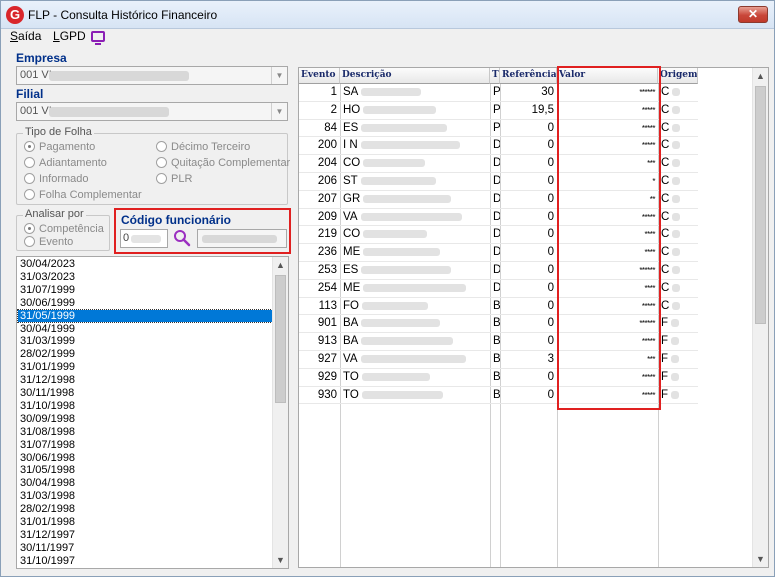 Image resolution: width=775 pixels, height=577 pixels. Describe the element at coordinates (415, 200) in the screenshot. I see `table-cell-descricao: GR` at that location.